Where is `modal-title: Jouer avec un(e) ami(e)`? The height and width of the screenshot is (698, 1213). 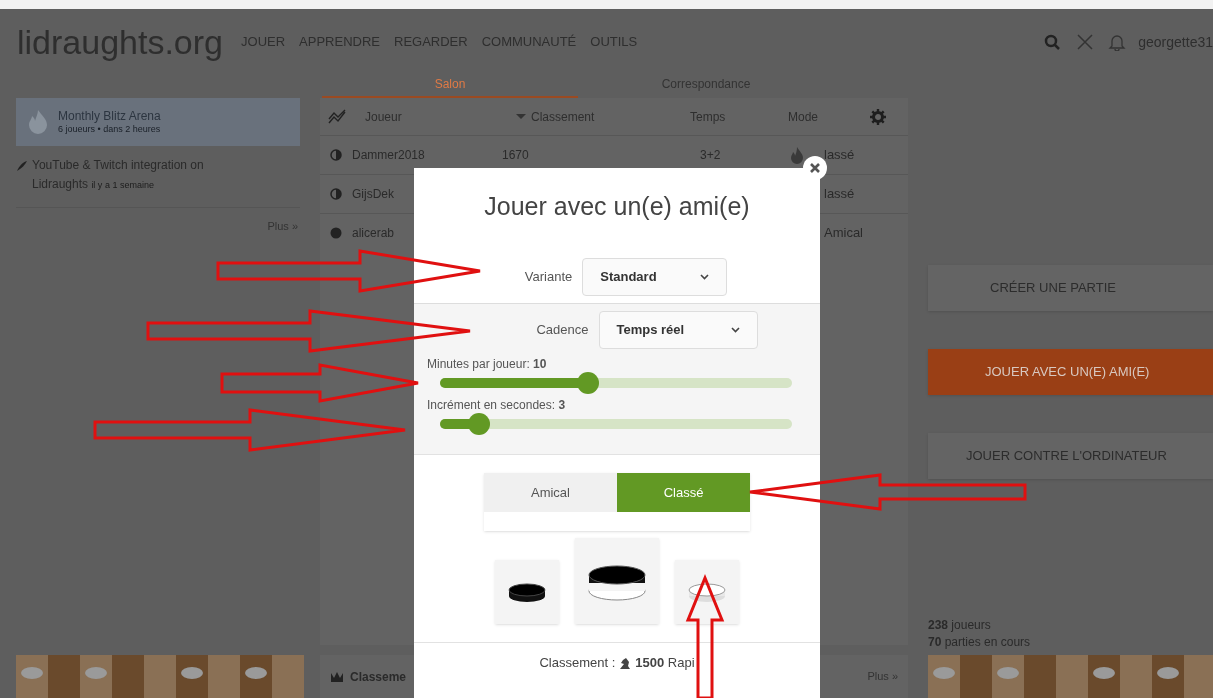 modal-title: Jouer avec un(e) ami(e) is located at coordinates (617, 206).